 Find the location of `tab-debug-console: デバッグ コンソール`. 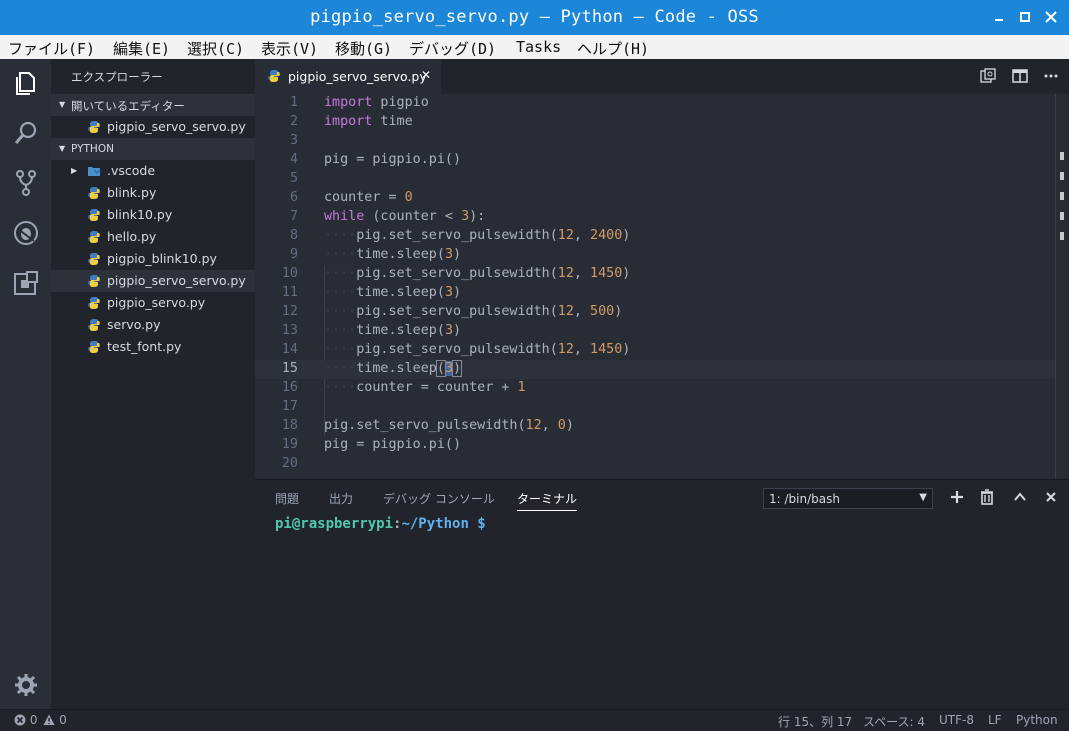

tab-debug-console: デバッグ コンソール is located at coordinates (439, 498).